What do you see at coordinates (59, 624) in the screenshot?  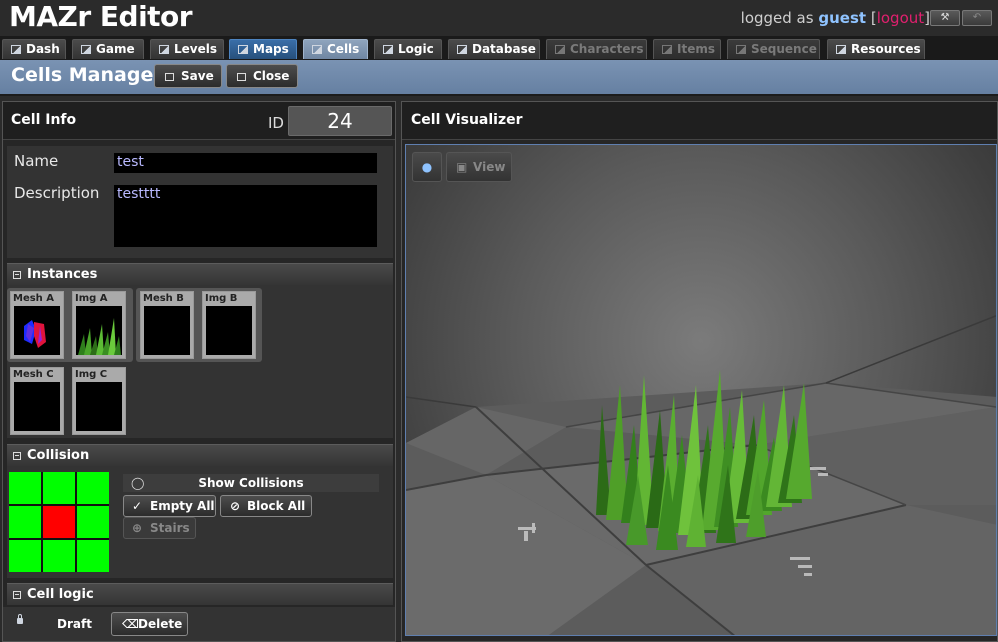 I see `draft-toggle: Draft` at bounding box center [59, 624].